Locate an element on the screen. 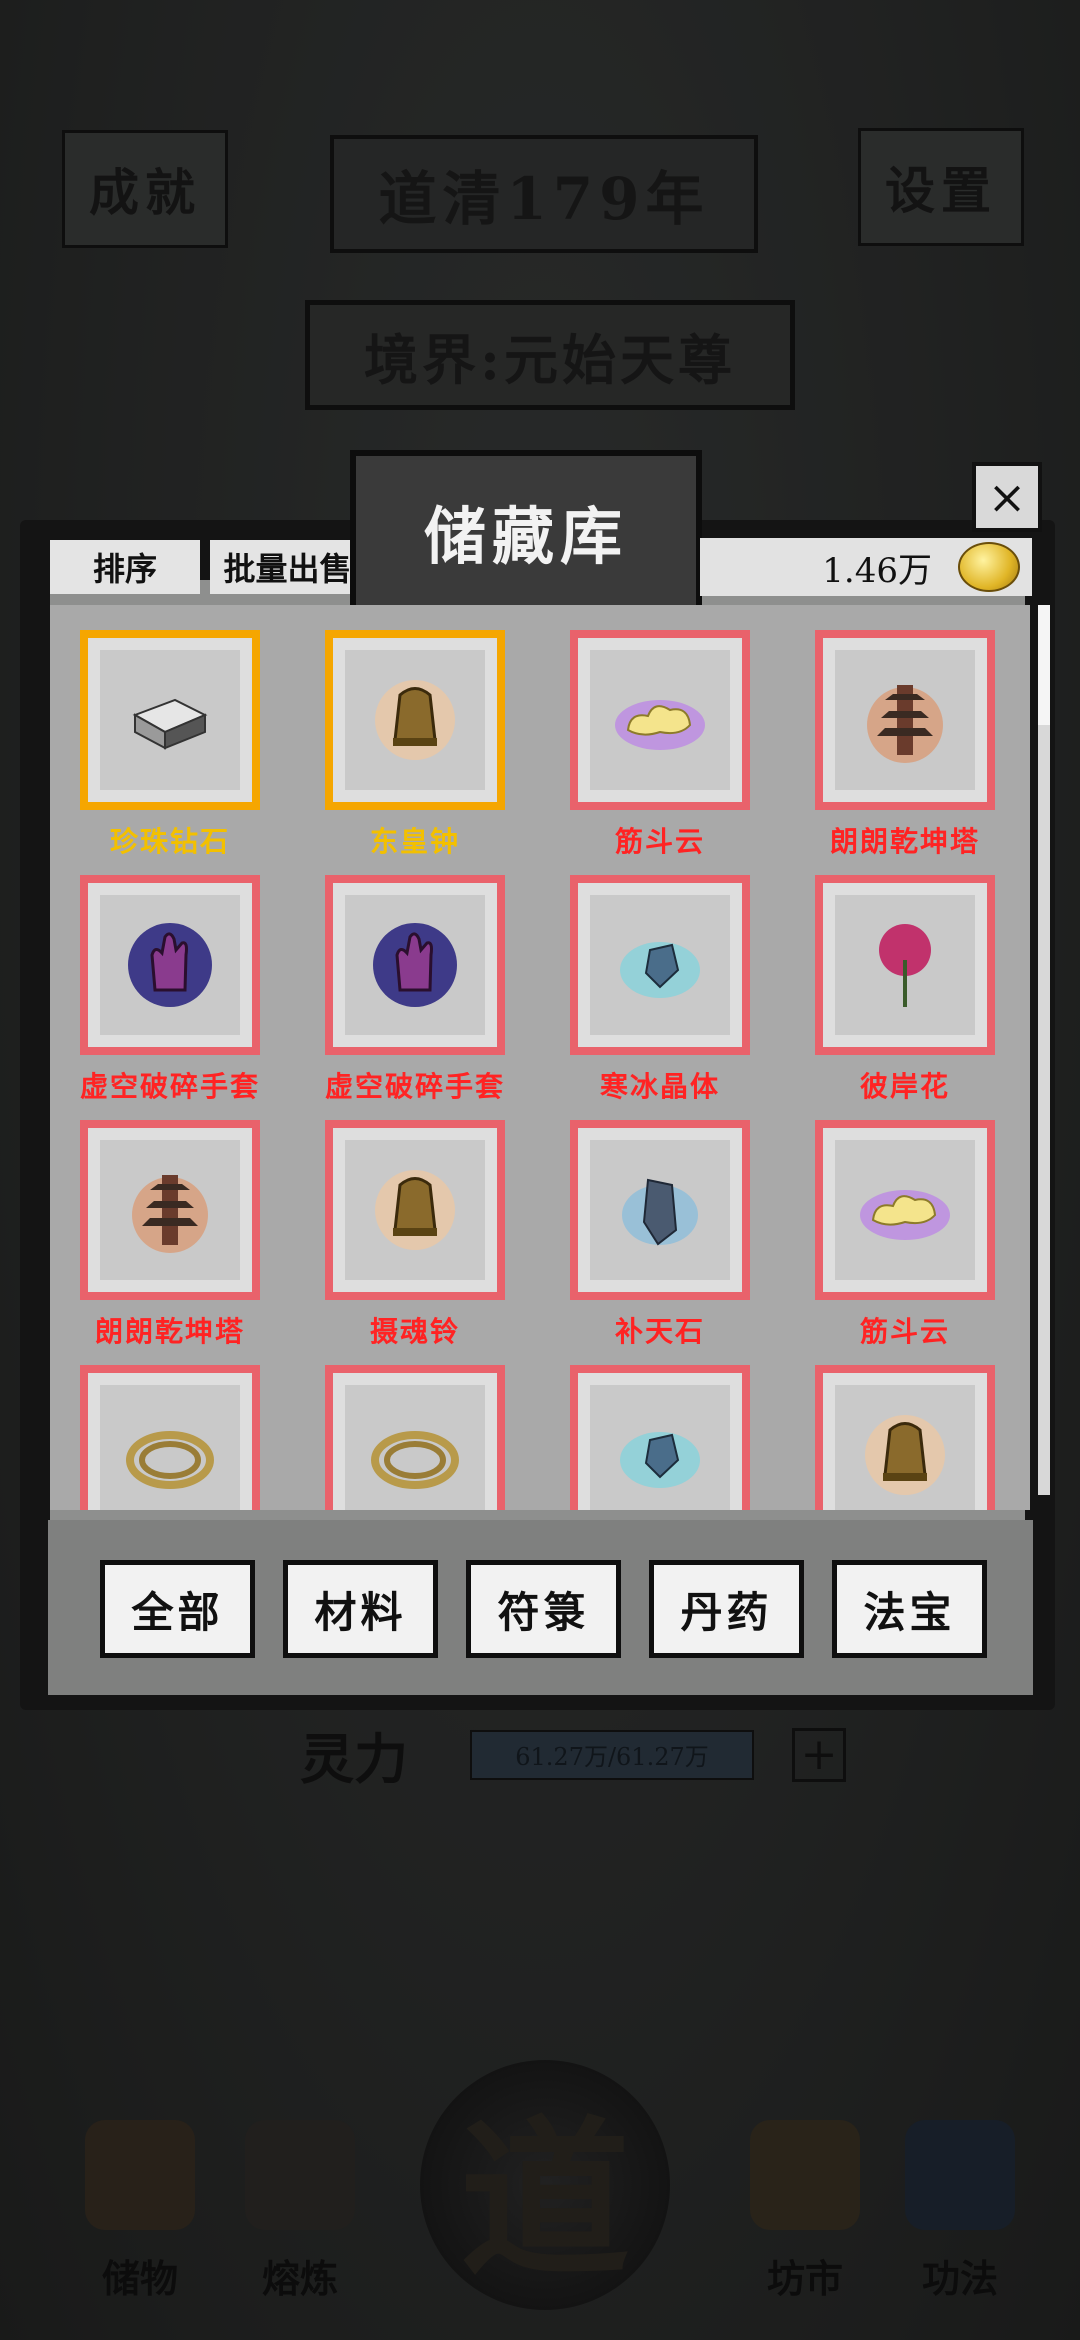  close-button: × is located at coordinates (1007, 497).